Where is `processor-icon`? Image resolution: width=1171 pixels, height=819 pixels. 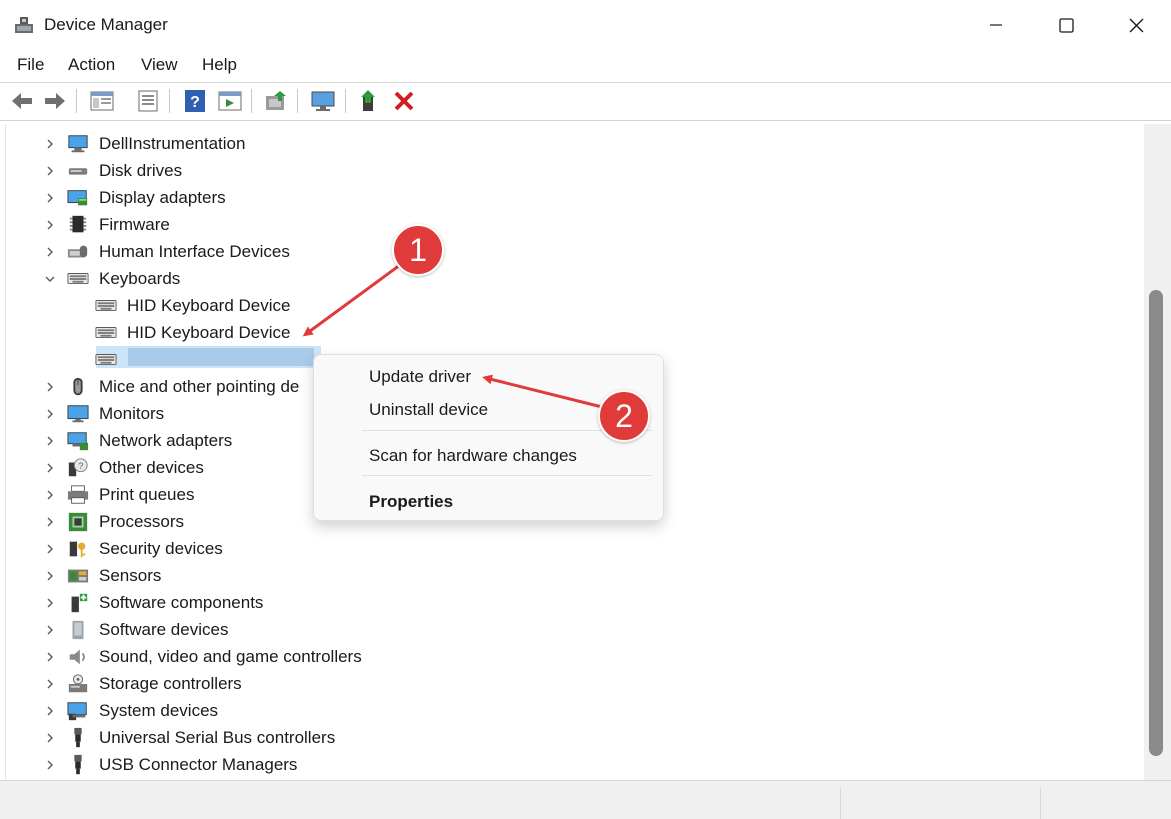 processor-icon is located at coordinates (78, 522).